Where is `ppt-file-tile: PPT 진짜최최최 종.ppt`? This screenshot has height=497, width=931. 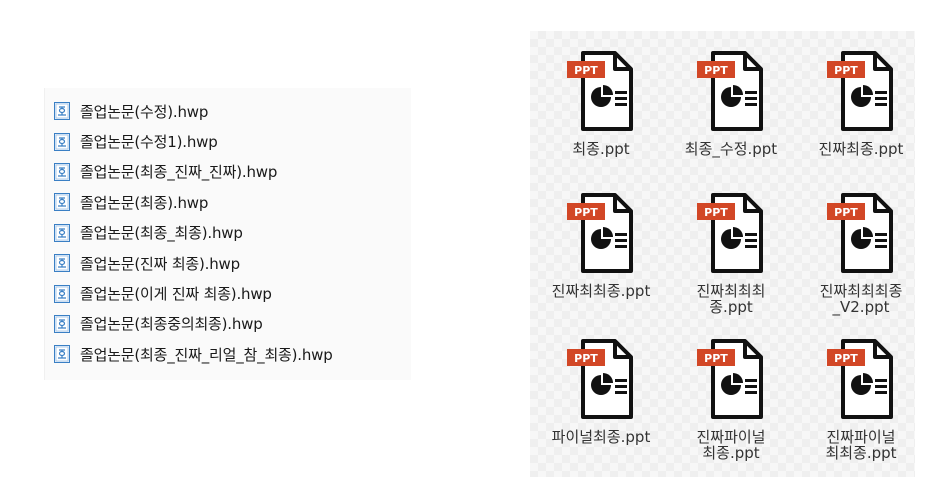 ppt-file-tile: PPT 진짜최최최 종.ppt is located at coordinates (731, 244).